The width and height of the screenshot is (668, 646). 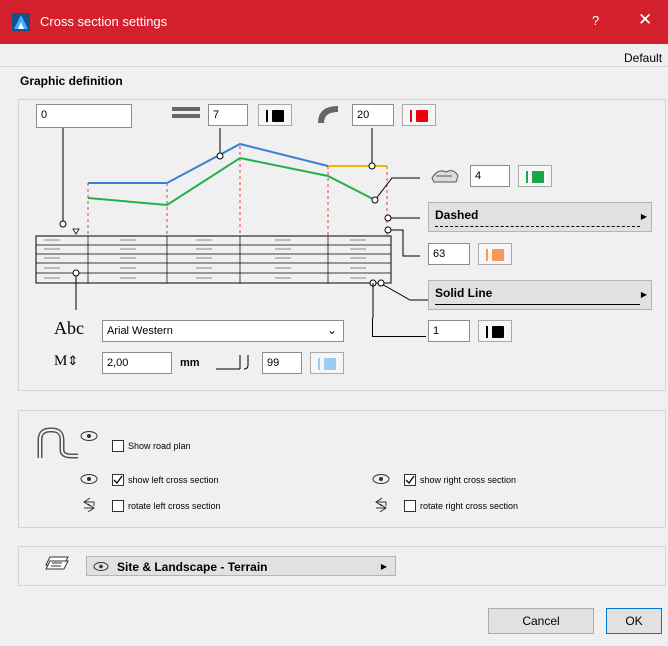 I want to click on solid-line-preview, so click(x=537, y=304).